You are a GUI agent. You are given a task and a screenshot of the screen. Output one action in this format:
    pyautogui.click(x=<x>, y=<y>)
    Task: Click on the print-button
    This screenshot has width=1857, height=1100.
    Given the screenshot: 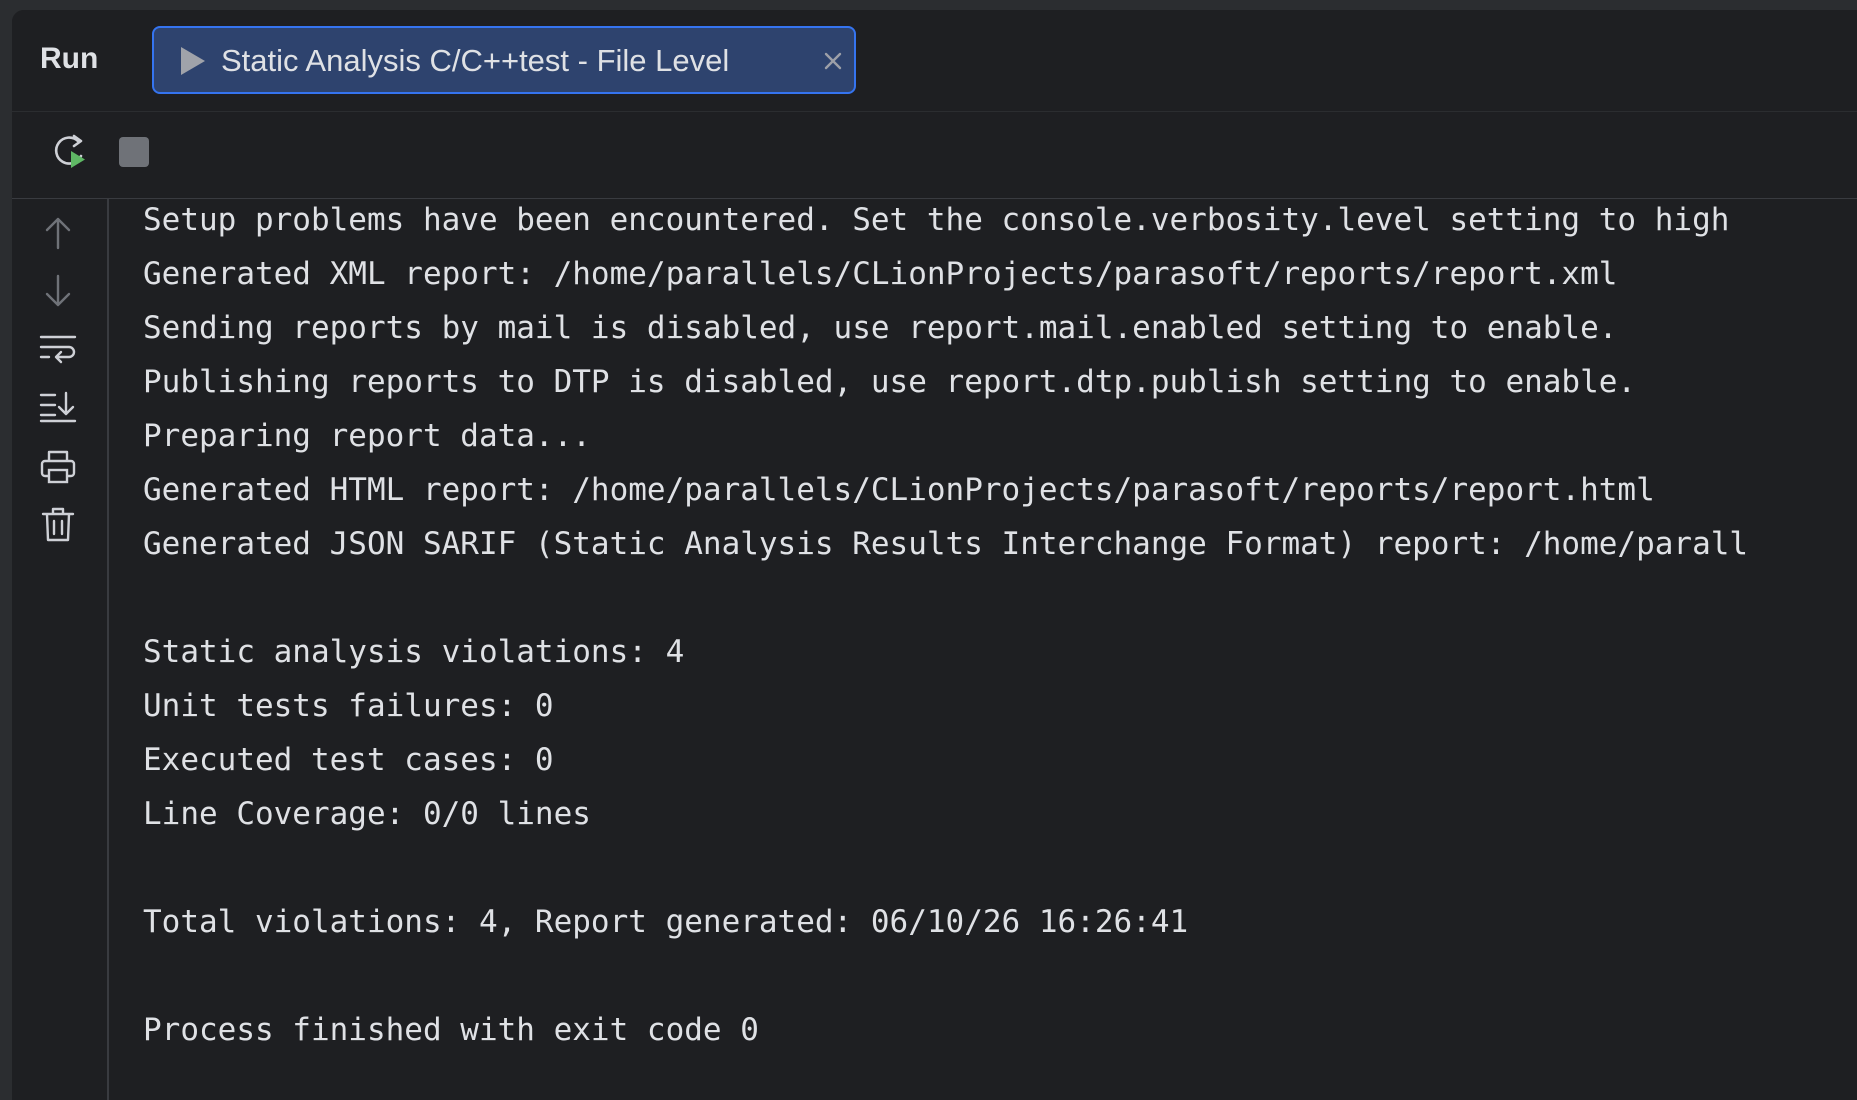 What is the action you would take?
    pyautogui.click(x=58, y=469)
    